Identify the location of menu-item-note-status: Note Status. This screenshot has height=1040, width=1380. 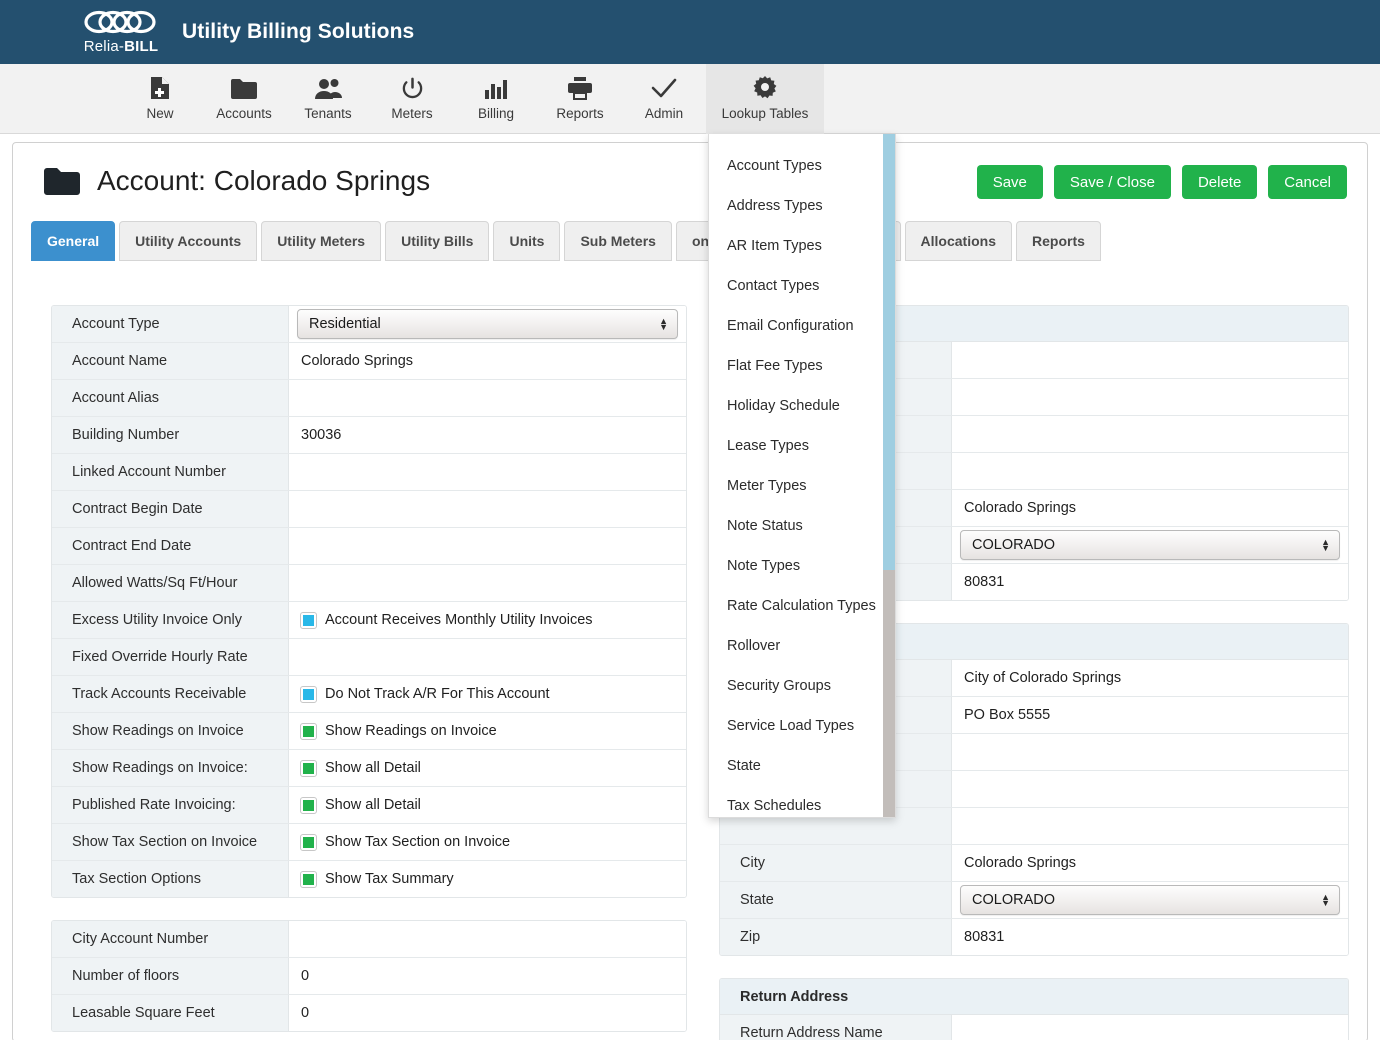
(802, 526).